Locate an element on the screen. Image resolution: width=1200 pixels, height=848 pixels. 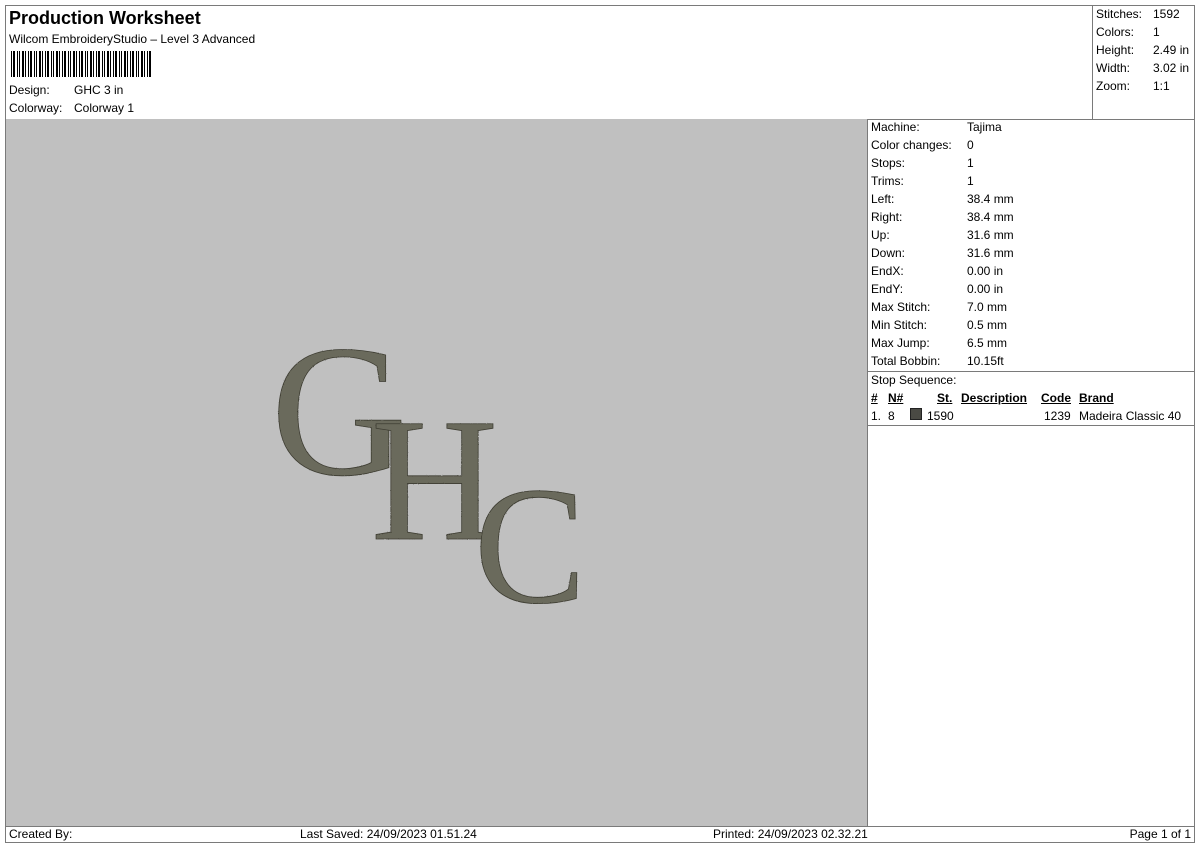
col-code: Code is located at coordinates (1056, 398).